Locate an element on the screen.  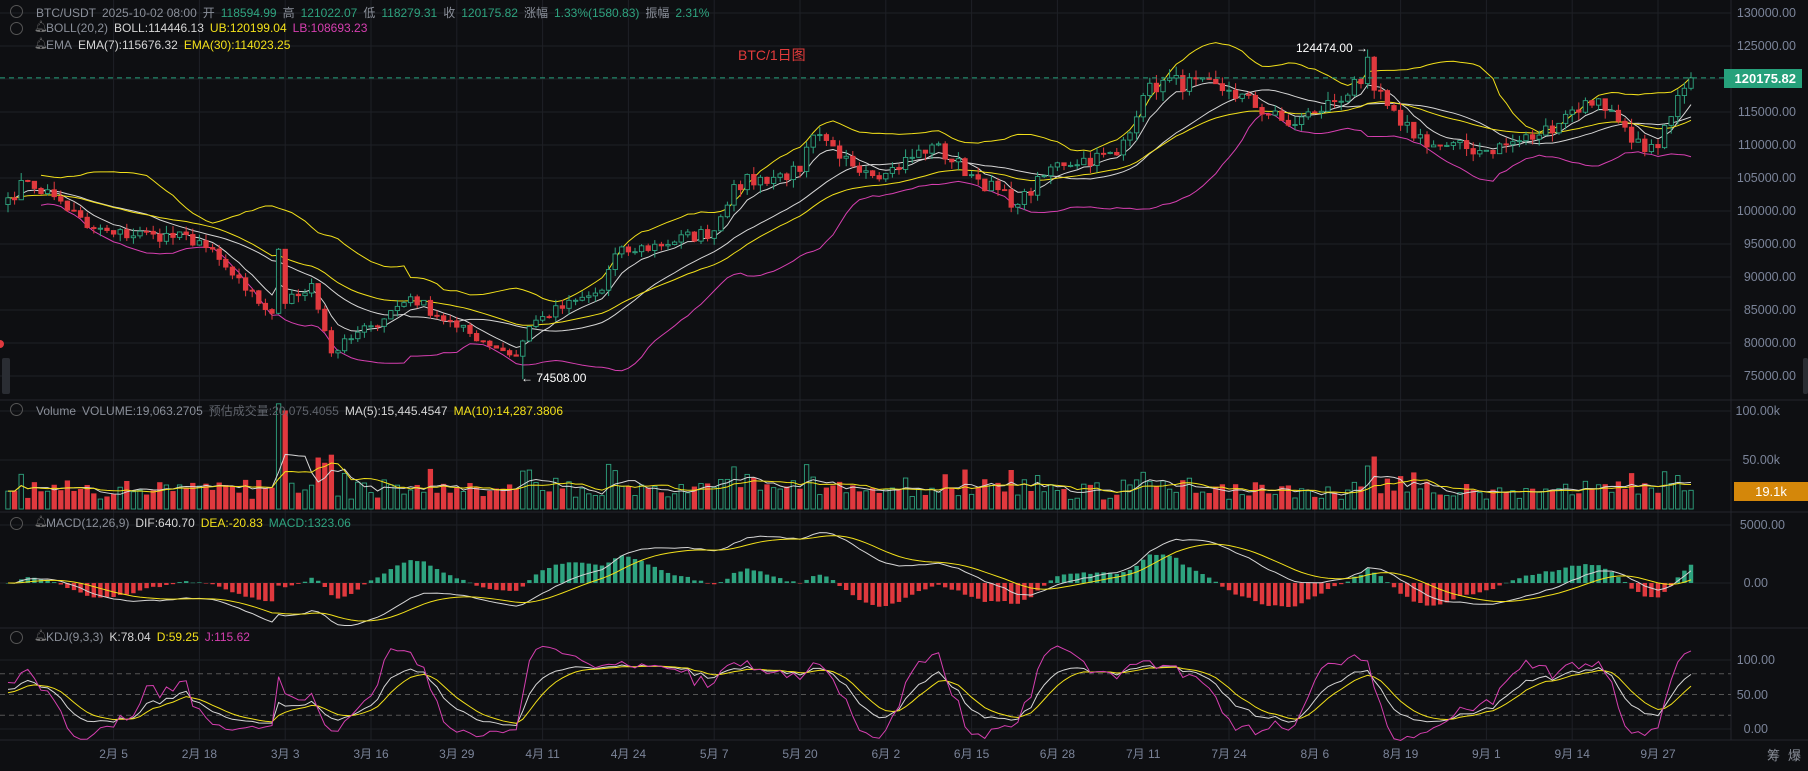
right-scroll-handle is located at coordinates (1805, 376).